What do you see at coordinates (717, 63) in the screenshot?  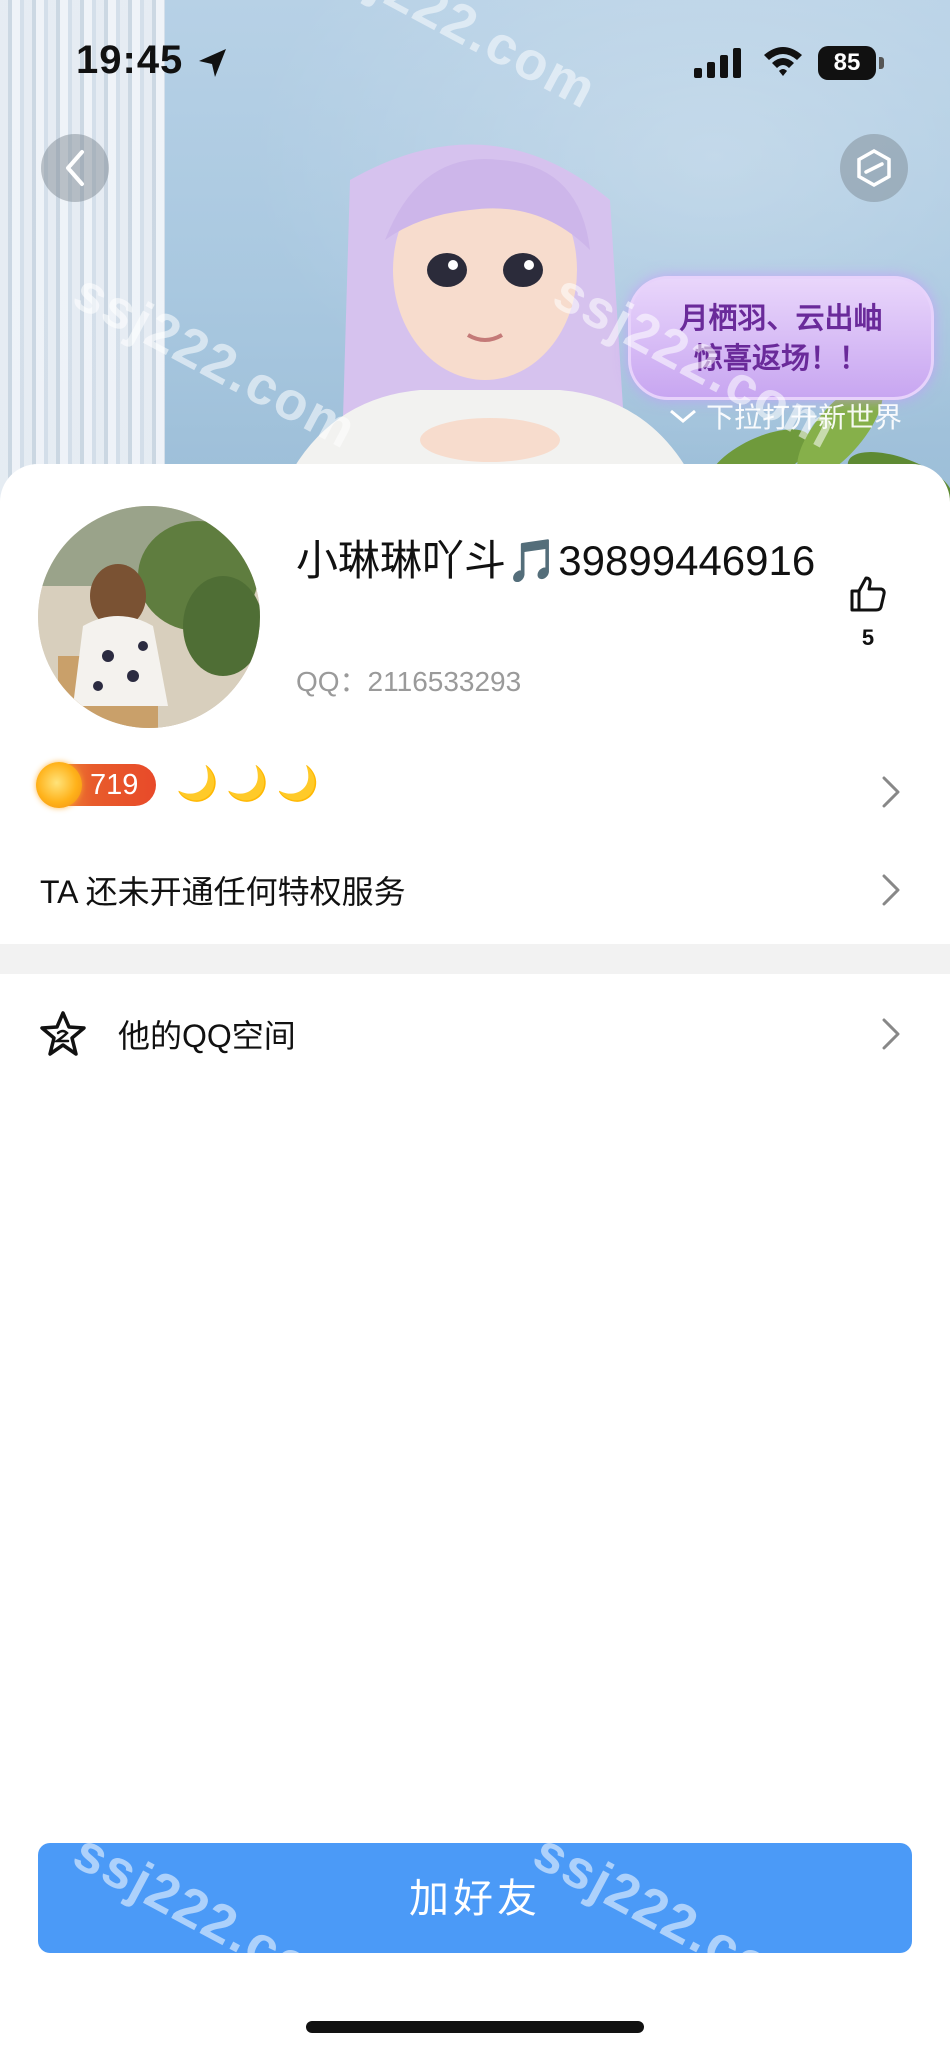 I see `cellular-signal-icon` at bounding box center [717, 63].